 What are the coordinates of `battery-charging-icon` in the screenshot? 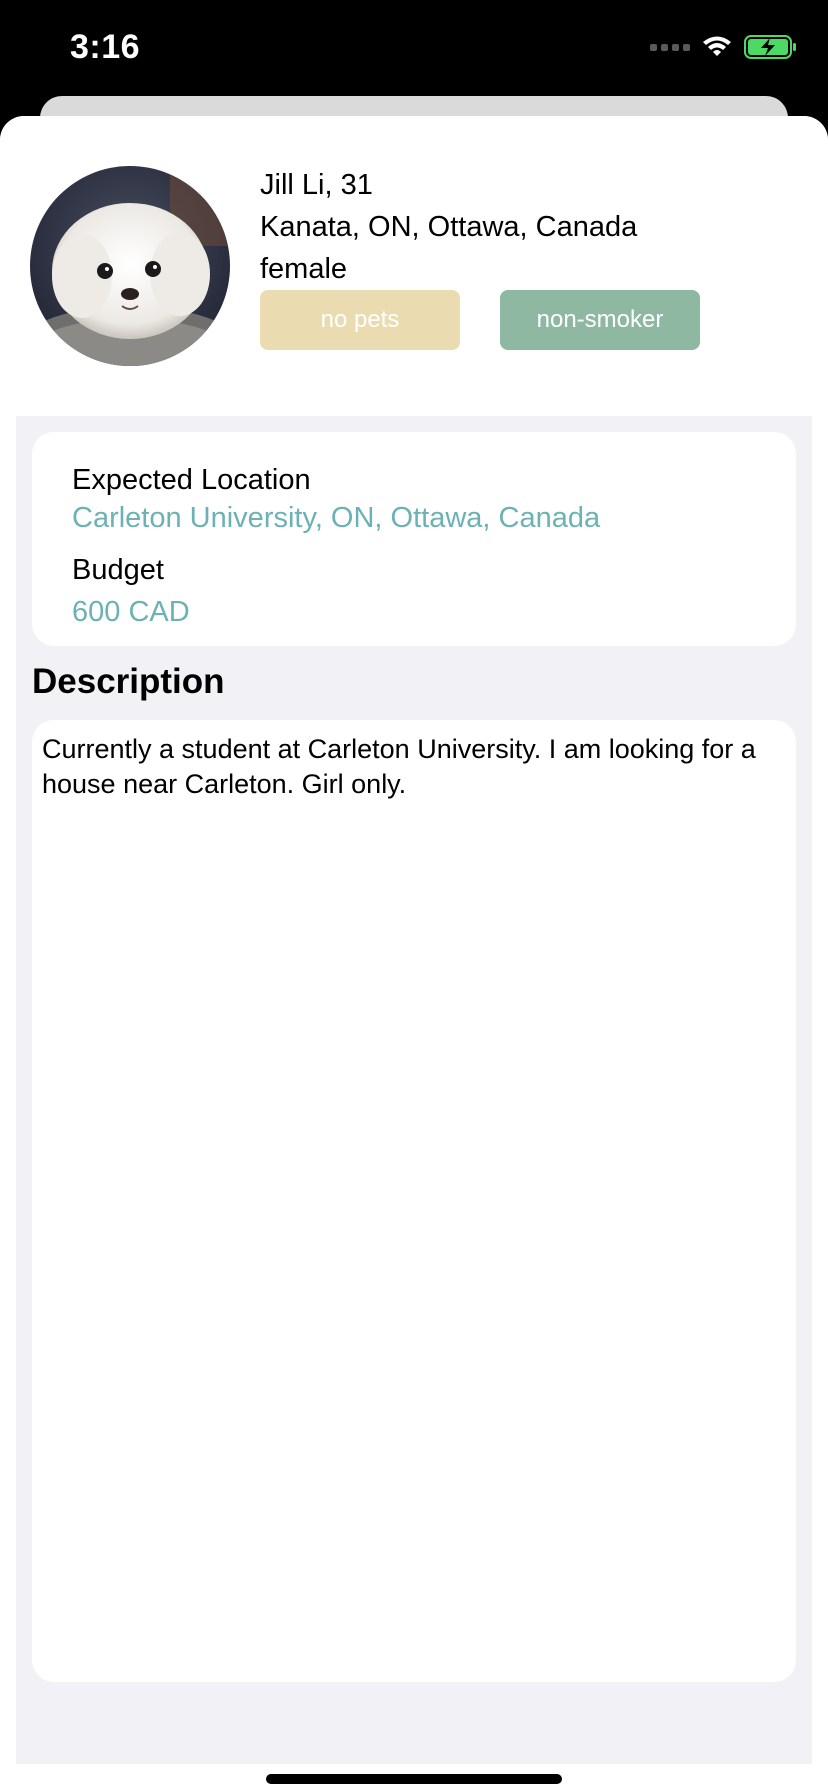 It's located at (770, 47).